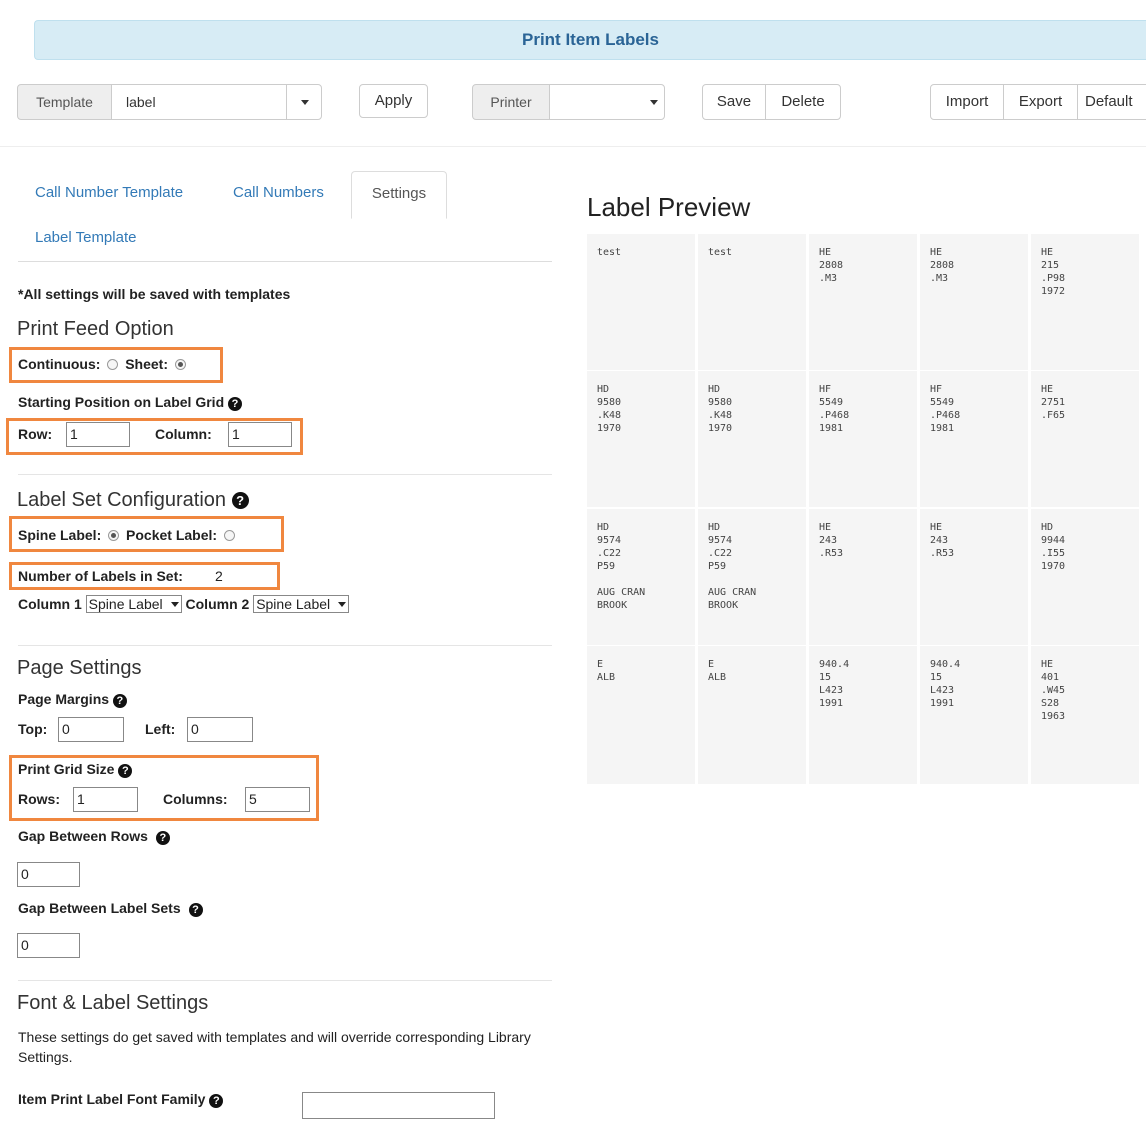 The height and width of the screenshot is (1126, 1146). Describe the element at coordinates (393, 101) in the screenshot. I see `apply-button: Apply` at that location.